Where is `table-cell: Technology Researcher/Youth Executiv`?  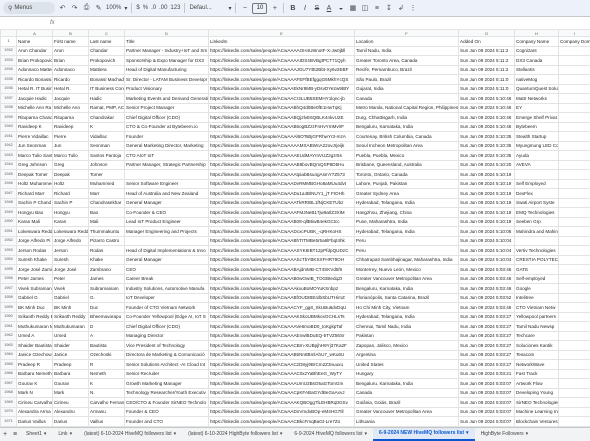
table-cell: Technology Researcher/Youth Executiv is located at coordinates (167, 393).